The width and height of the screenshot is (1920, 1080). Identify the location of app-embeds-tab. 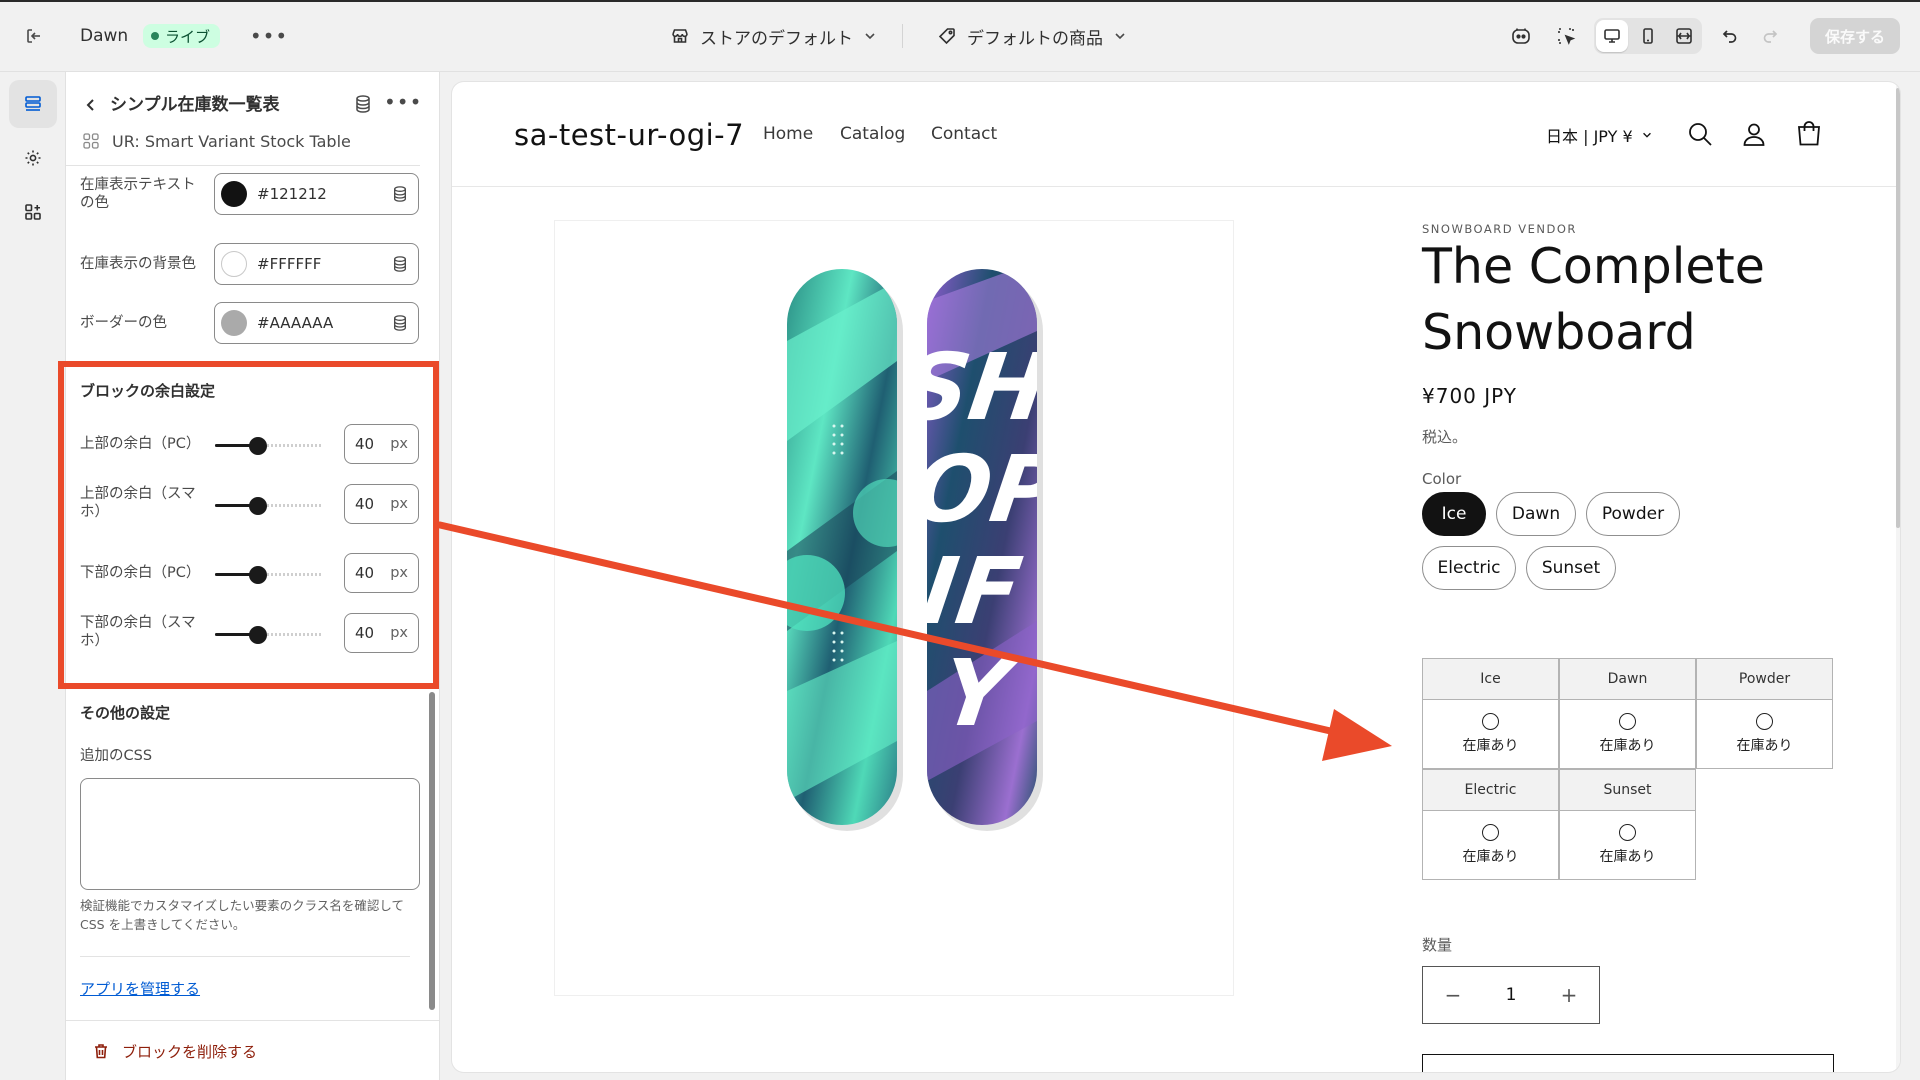
(33, 212).